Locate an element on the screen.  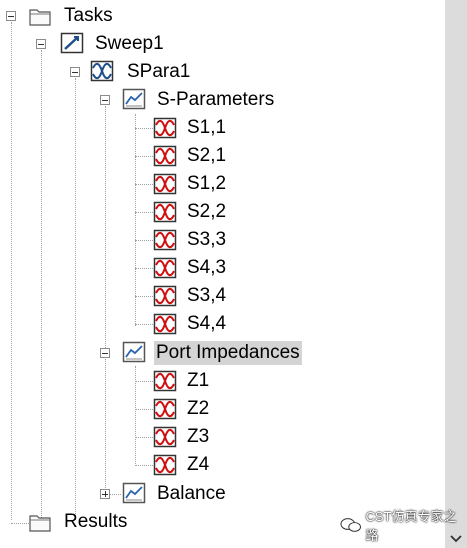
tree-leaf: S2,1 is located at coordinates (206, 156).